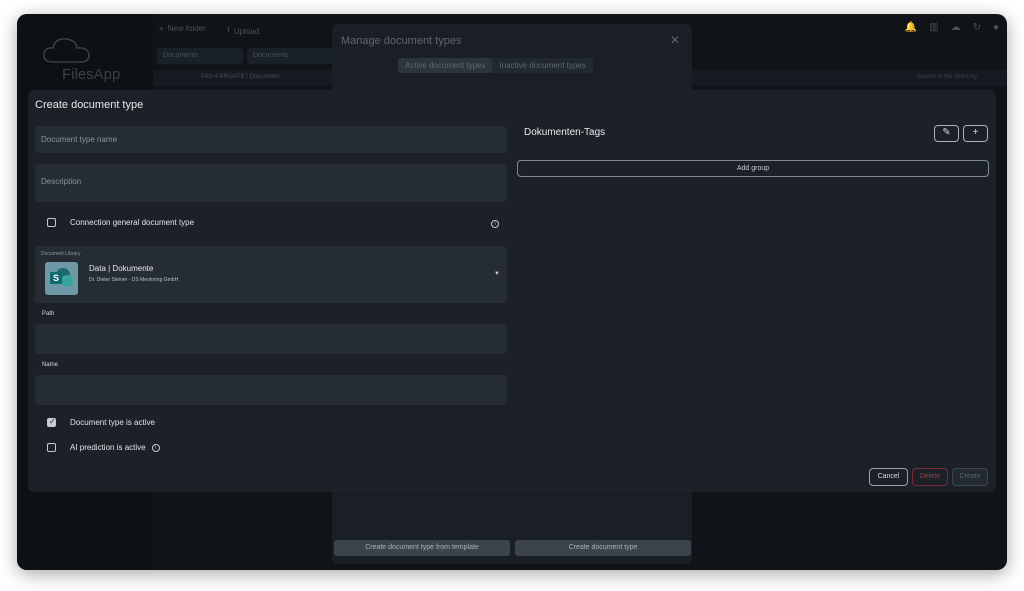  Describe the element at coordinates (245, 56) in the screenshot. I see `document-tabs: Documents Documents` at that location.